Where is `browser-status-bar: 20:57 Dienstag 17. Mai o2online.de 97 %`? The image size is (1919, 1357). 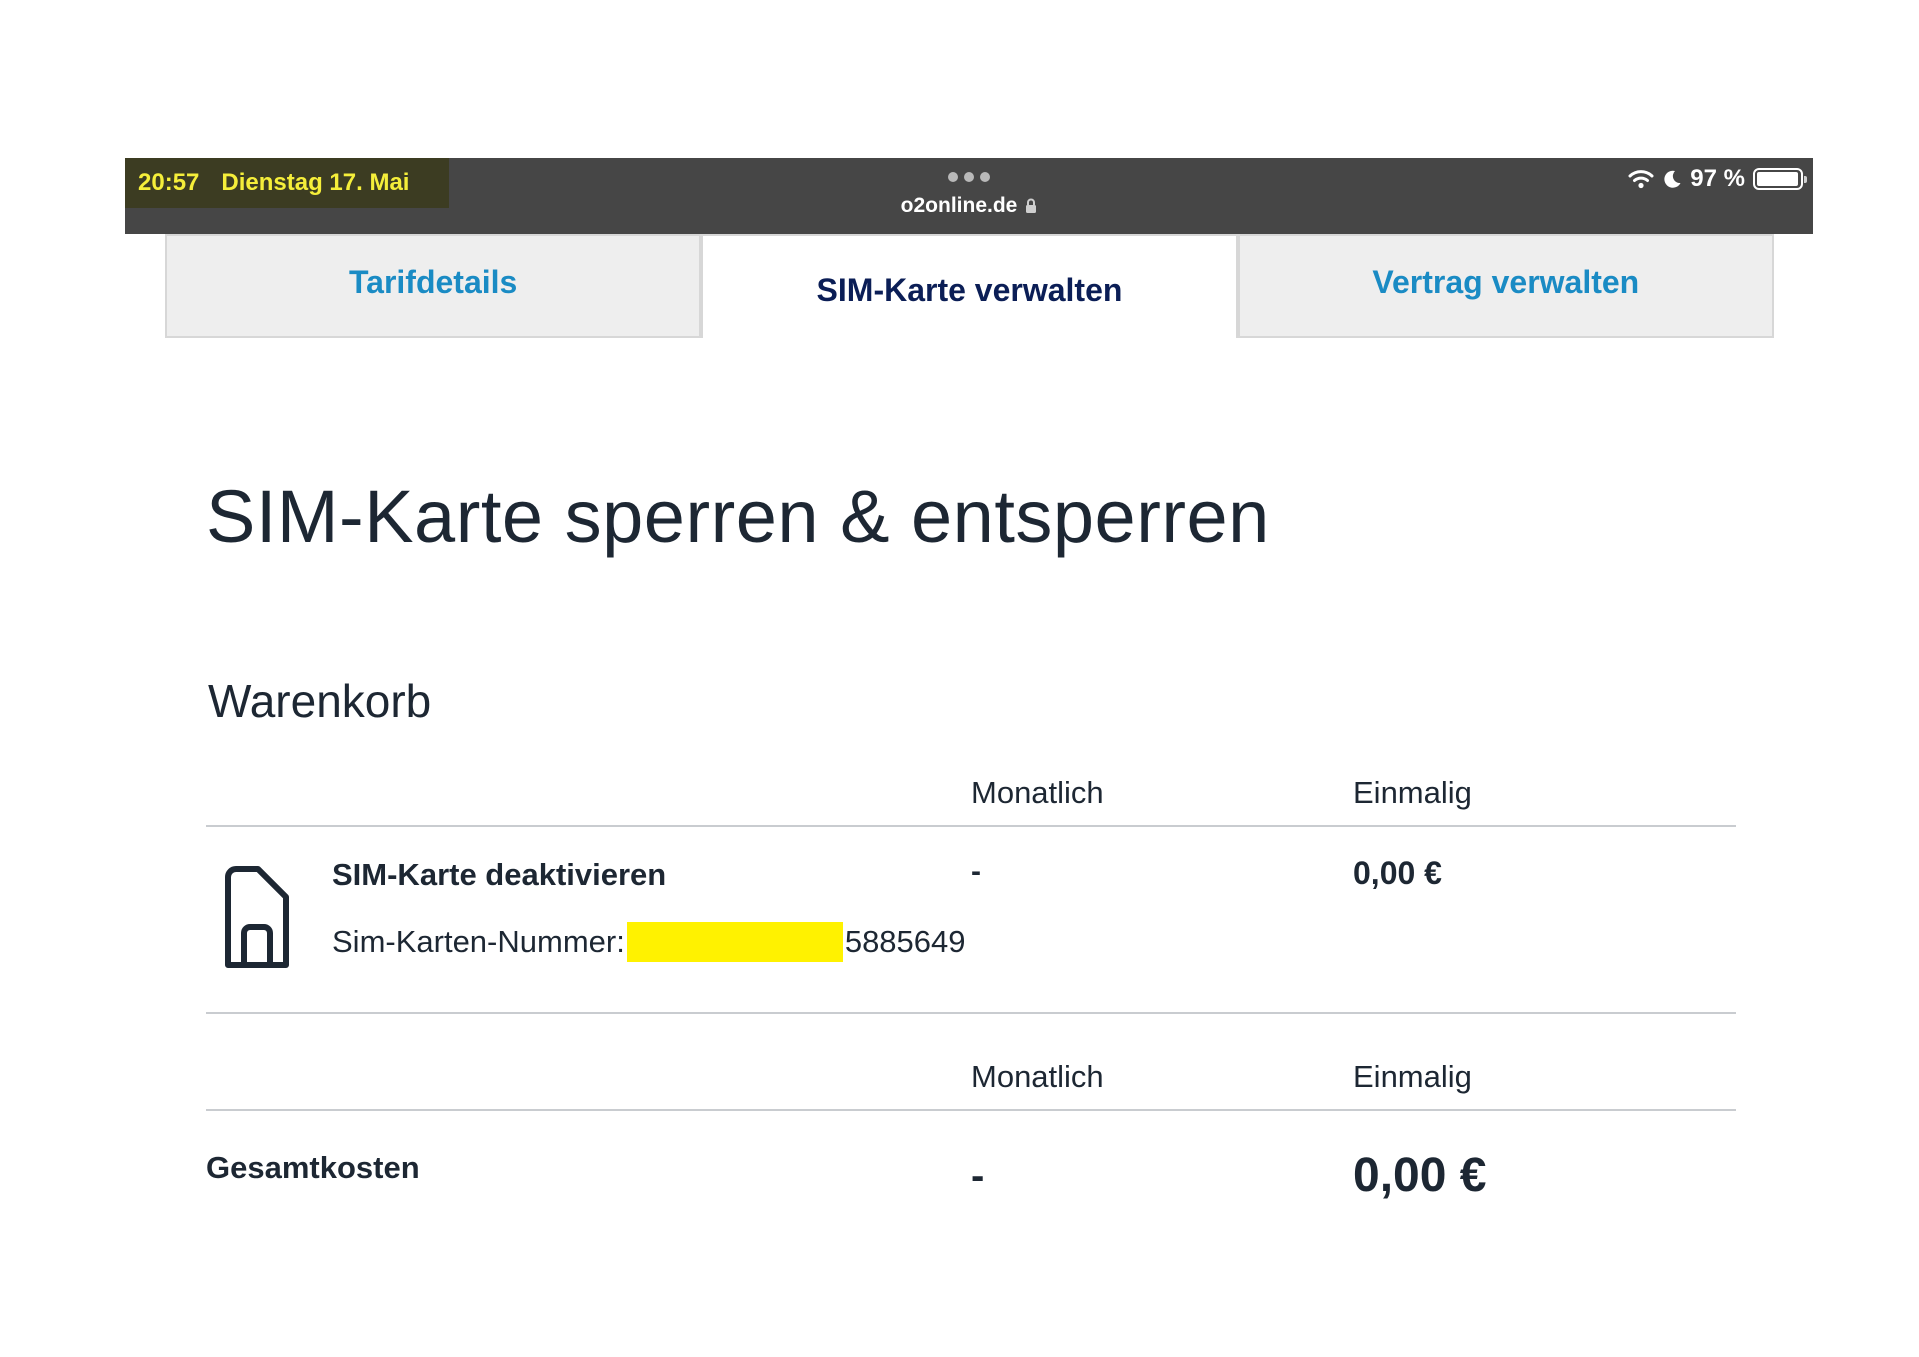
browser-status-bar: 20:57 Dienstag 17. Mai o2online.de 97 % is located at coordinates (969, 196).